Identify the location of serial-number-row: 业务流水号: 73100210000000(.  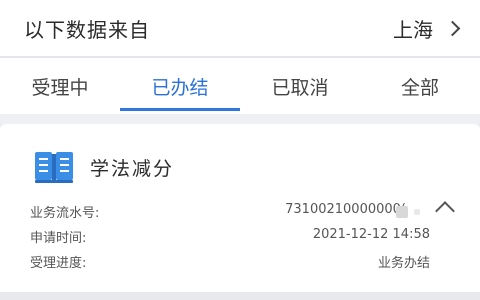
(230, 212).